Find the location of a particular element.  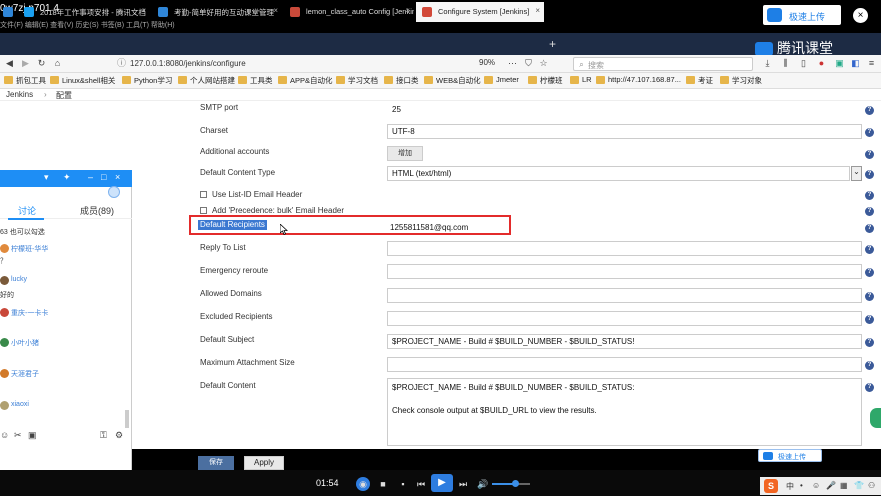

url-bar: 127.0.0.1:8080/jenkins/configure is located at coordinates (315, 64).